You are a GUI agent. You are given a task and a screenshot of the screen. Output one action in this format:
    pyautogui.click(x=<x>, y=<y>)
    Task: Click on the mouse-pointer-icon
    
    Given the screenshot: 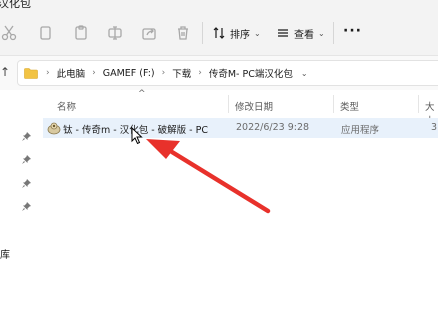 What is the action you would take?
    pyautogui.click(x=137, y=136)
    